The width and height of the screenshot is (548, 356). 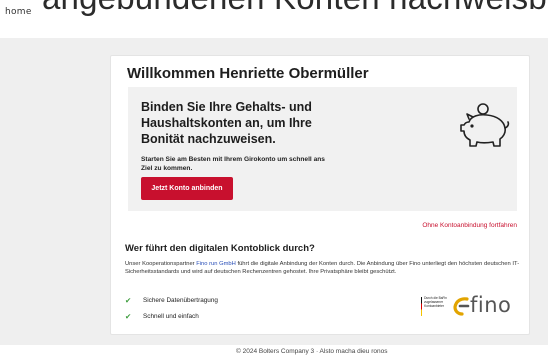 I want to click on feature-item: ✔ Sichere Datenübertragung, so click(x=171, y=300).